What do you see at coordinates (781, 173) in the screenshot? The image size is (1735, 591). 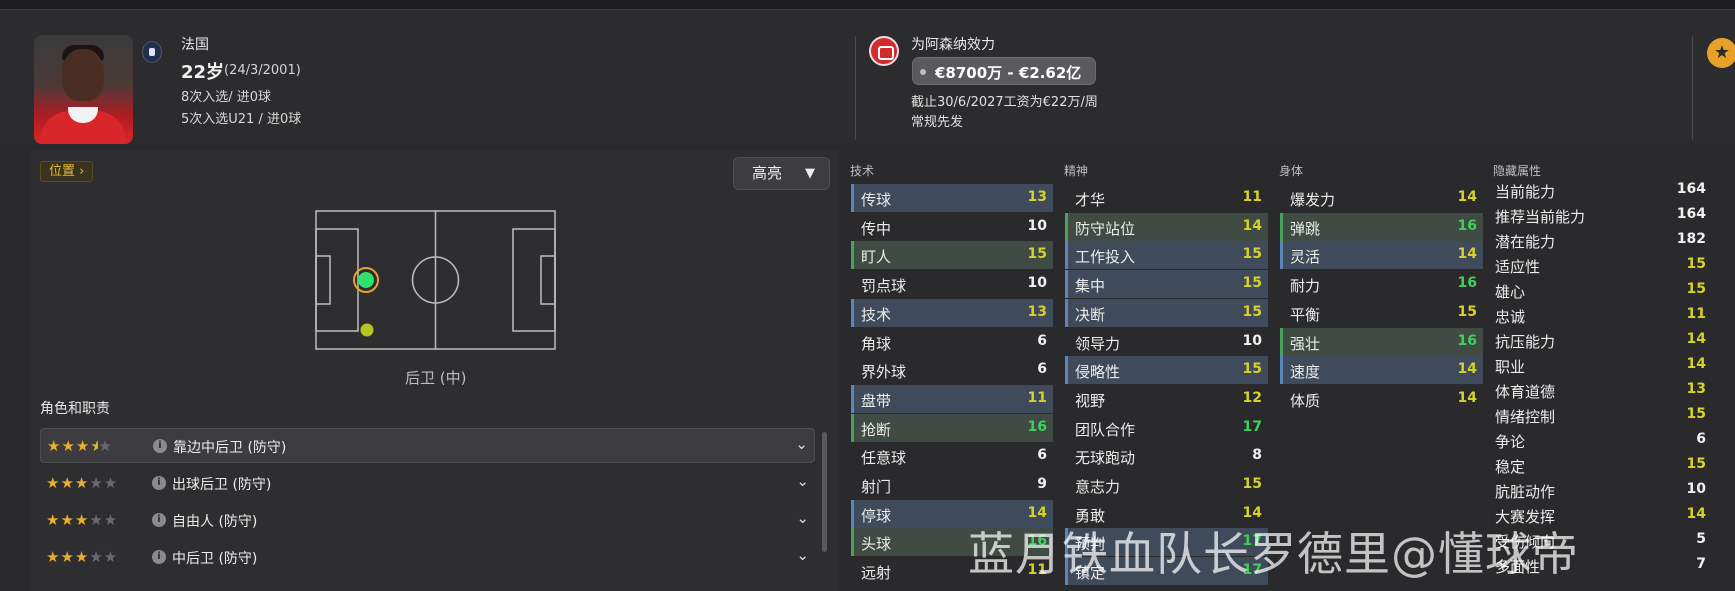 I see `highlight-dropdown: 高亮 ▼` at bounding box center [781, 173].